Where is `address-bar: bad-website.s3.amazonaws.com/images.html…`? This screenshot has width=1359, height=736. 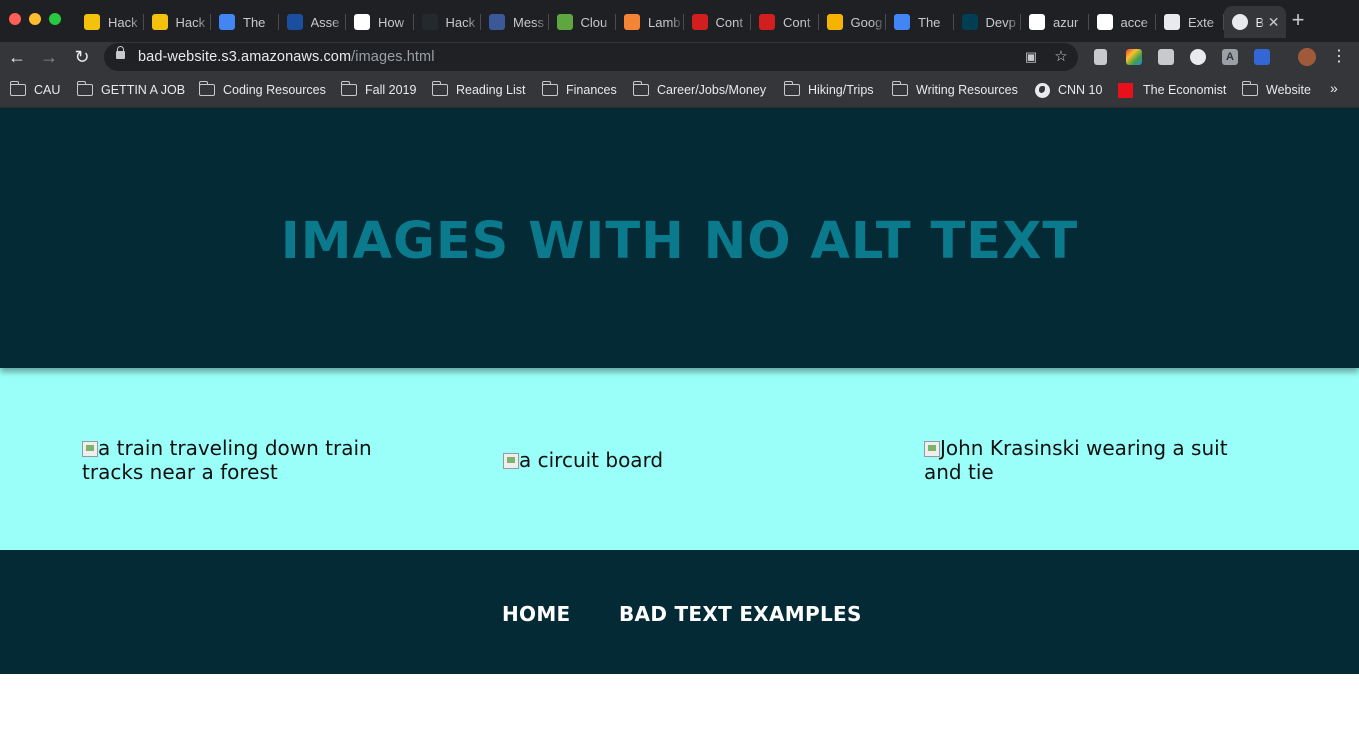
address-bar: bad-website.s3.amazonaws.com/images.html… is located at coordinates (591, 57).